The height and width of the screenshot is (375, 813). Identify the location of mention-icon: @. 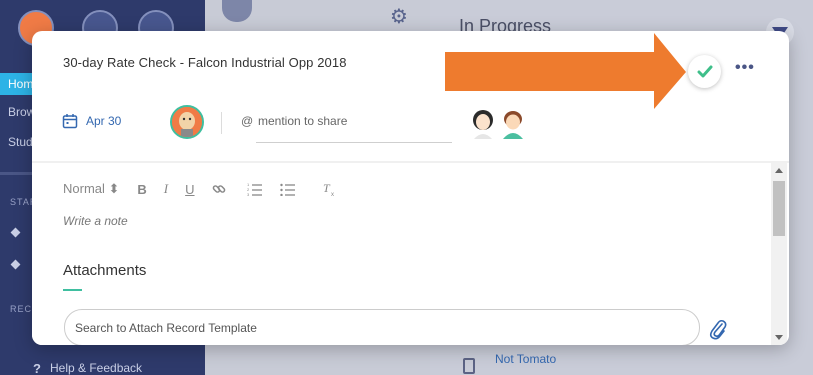
(247, 121).